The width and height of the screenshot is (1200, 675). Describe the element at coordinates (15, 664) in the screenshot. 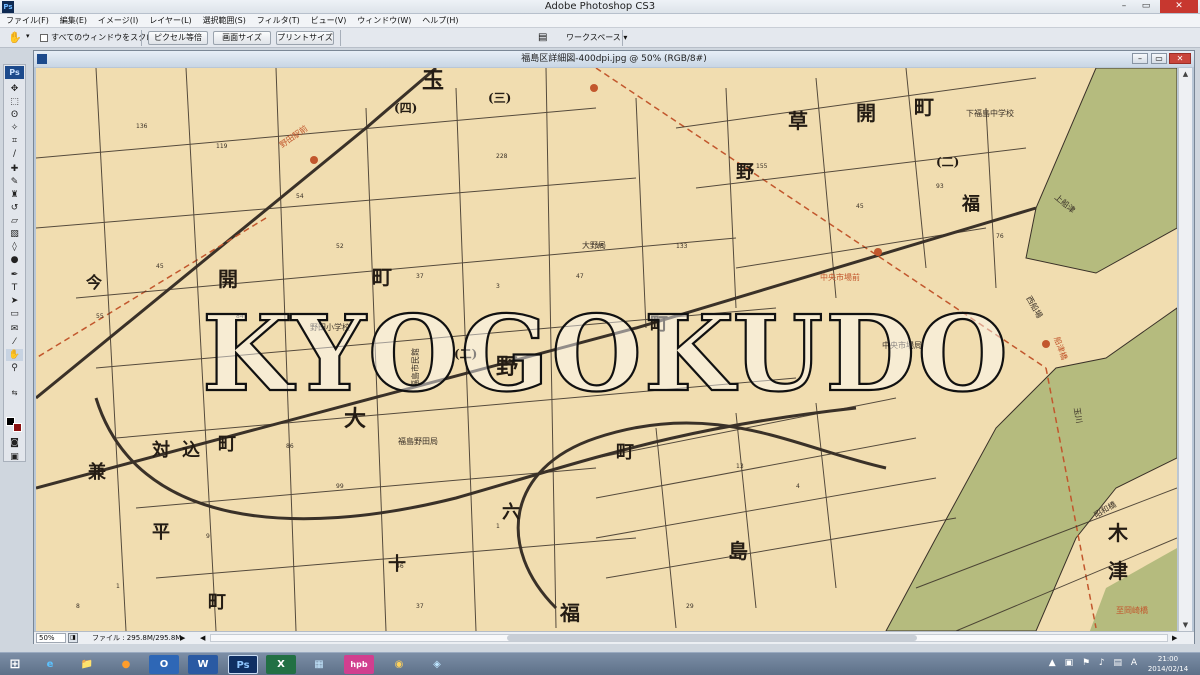

I see `windows-logo-icon: ⊞` at that location.